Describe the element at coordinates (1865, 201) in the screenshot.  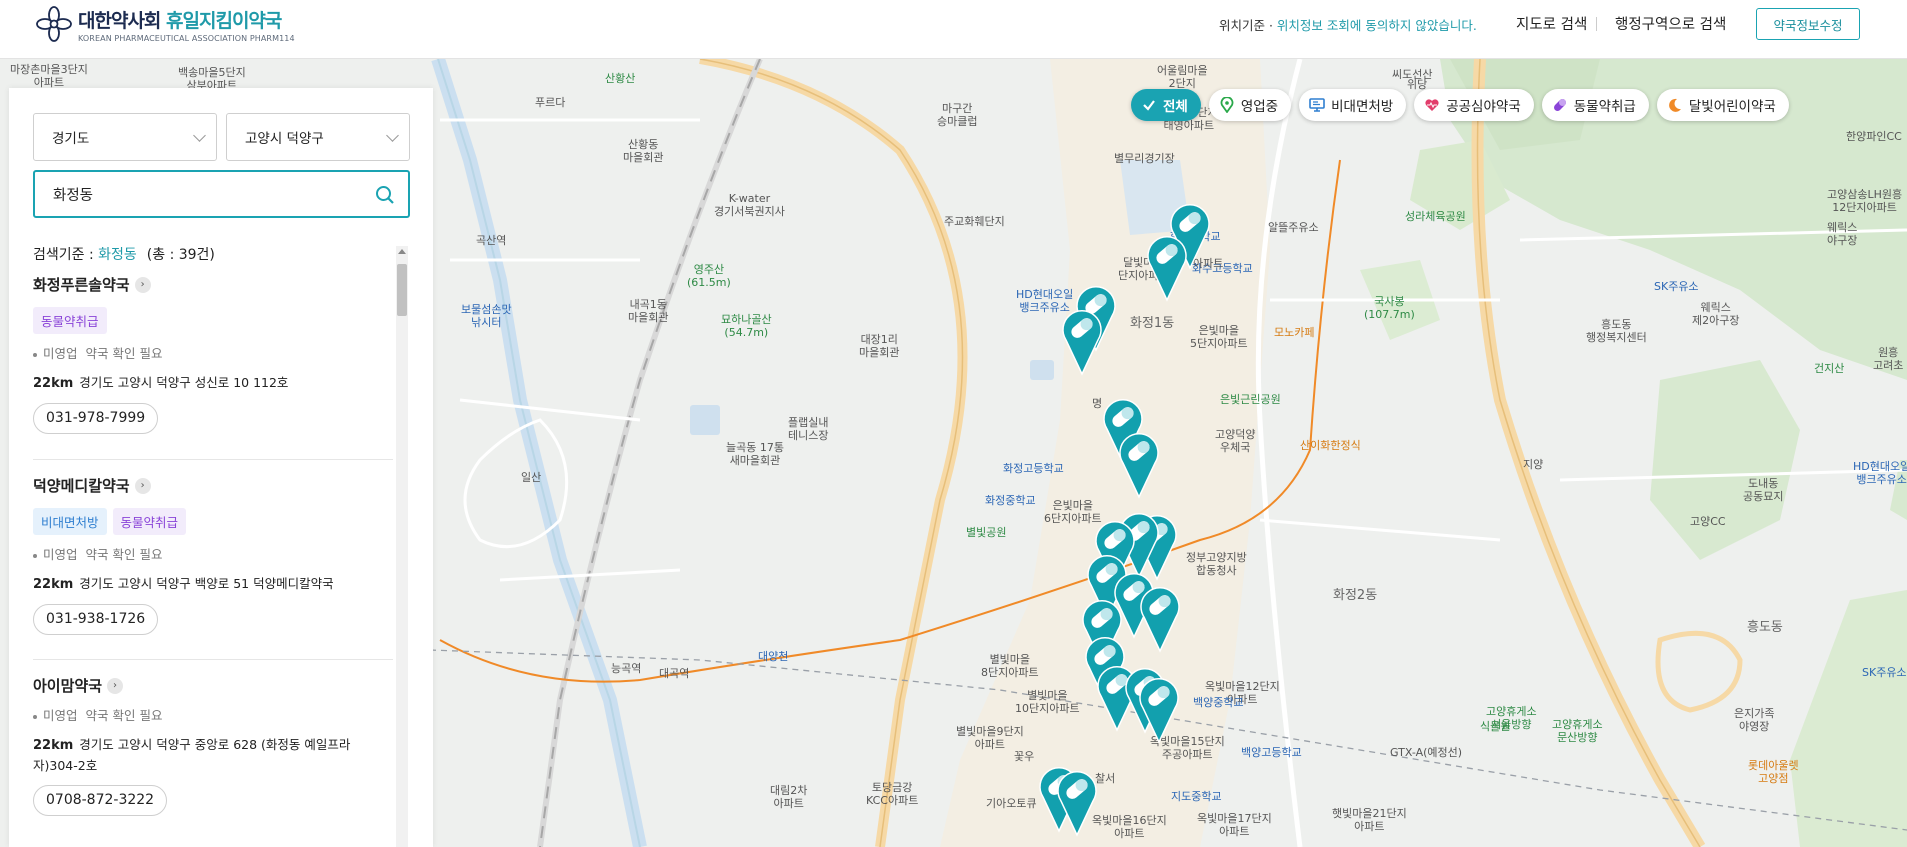
I see `map-label: 고양삼송LH원흥 12단지아파트` at that location.